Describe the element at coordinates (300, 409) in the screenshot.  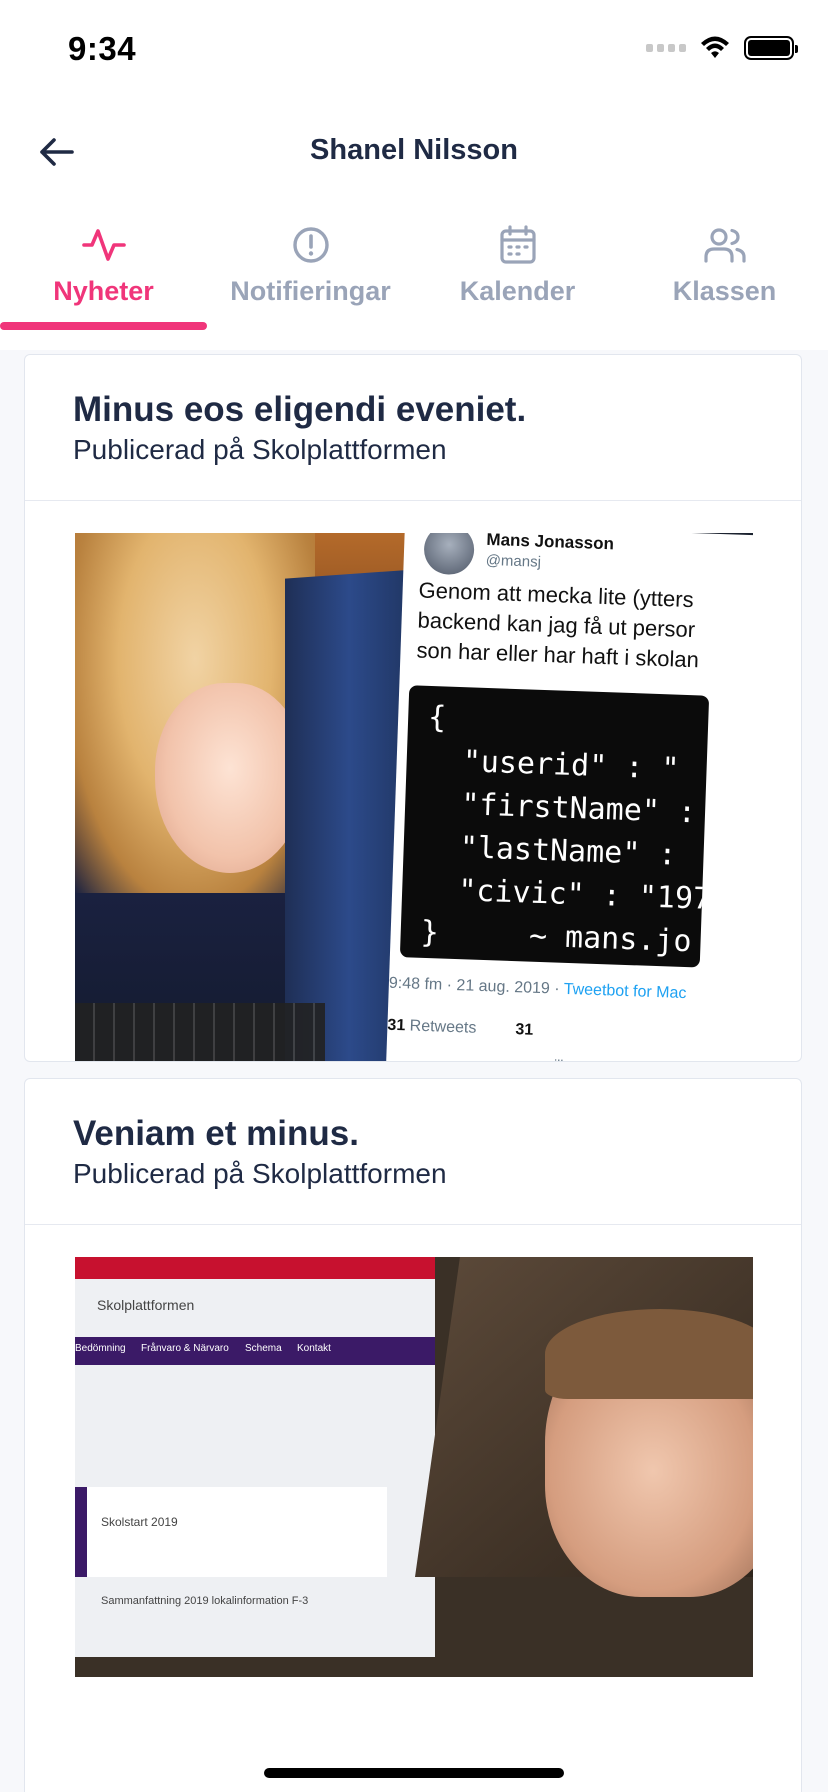
I see `news-title: Minus eos eligendi eveniet.` at that location.